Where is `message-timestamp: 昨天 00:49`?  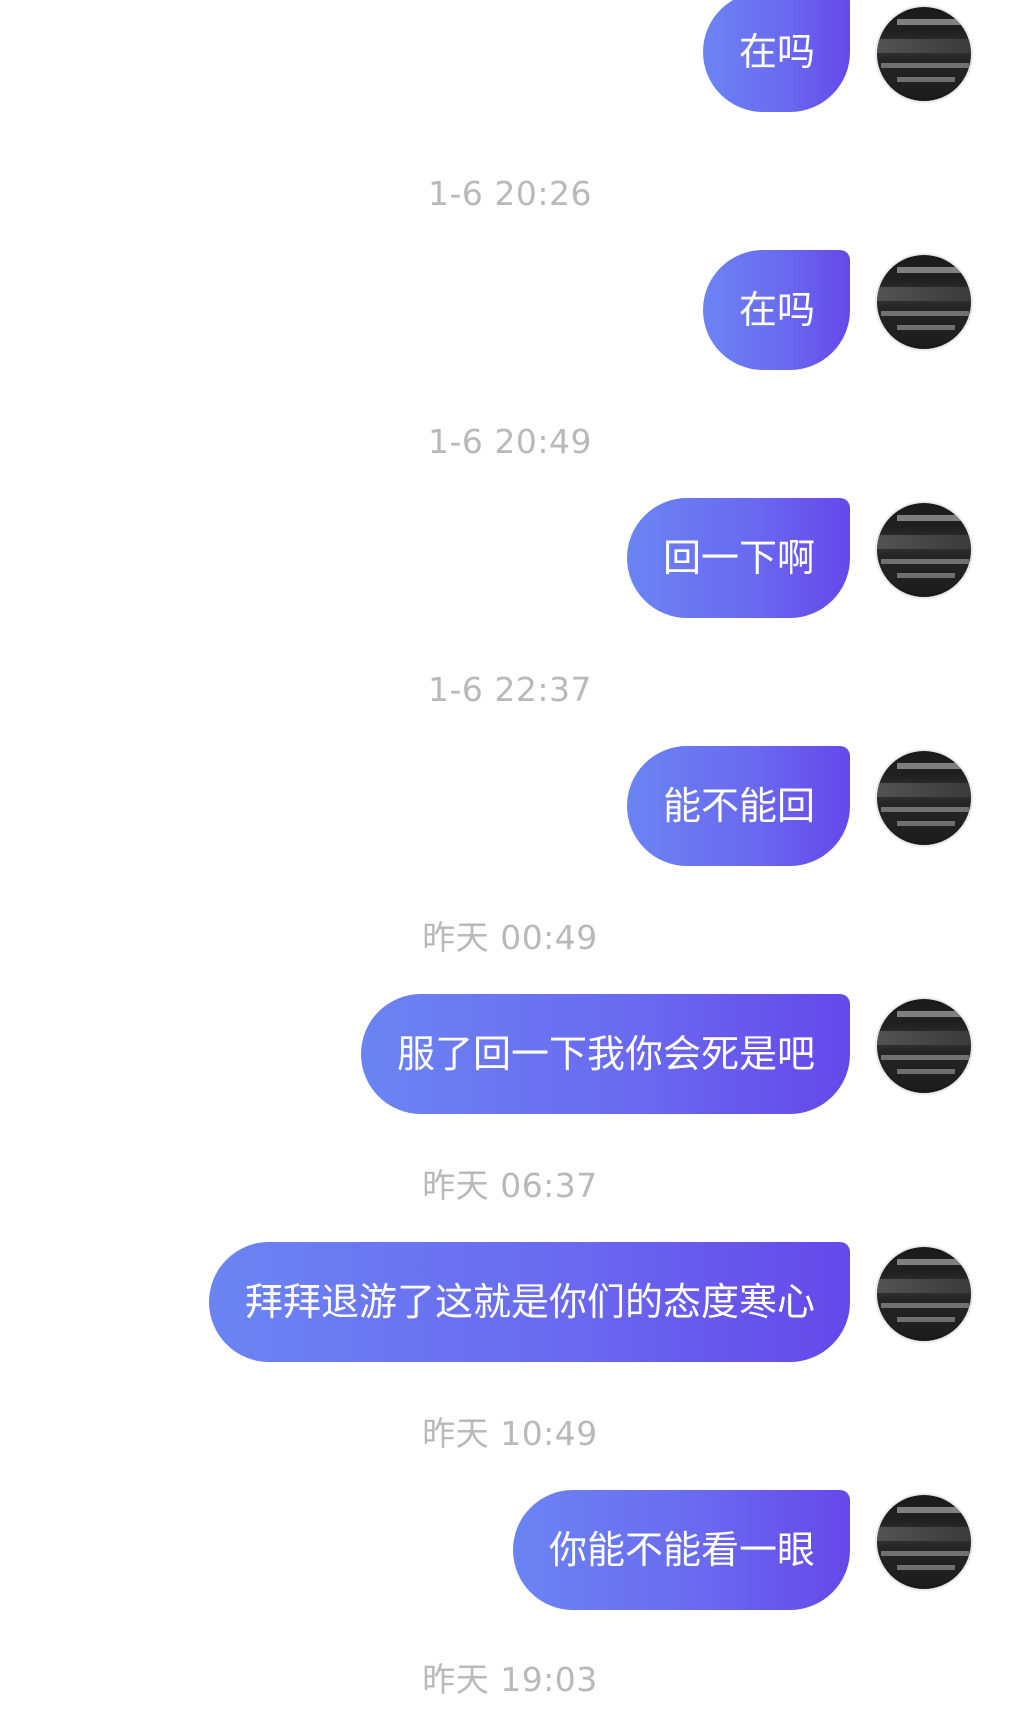
message-timestamp: 昨天 00:49 is located at coordinates (510, 937).